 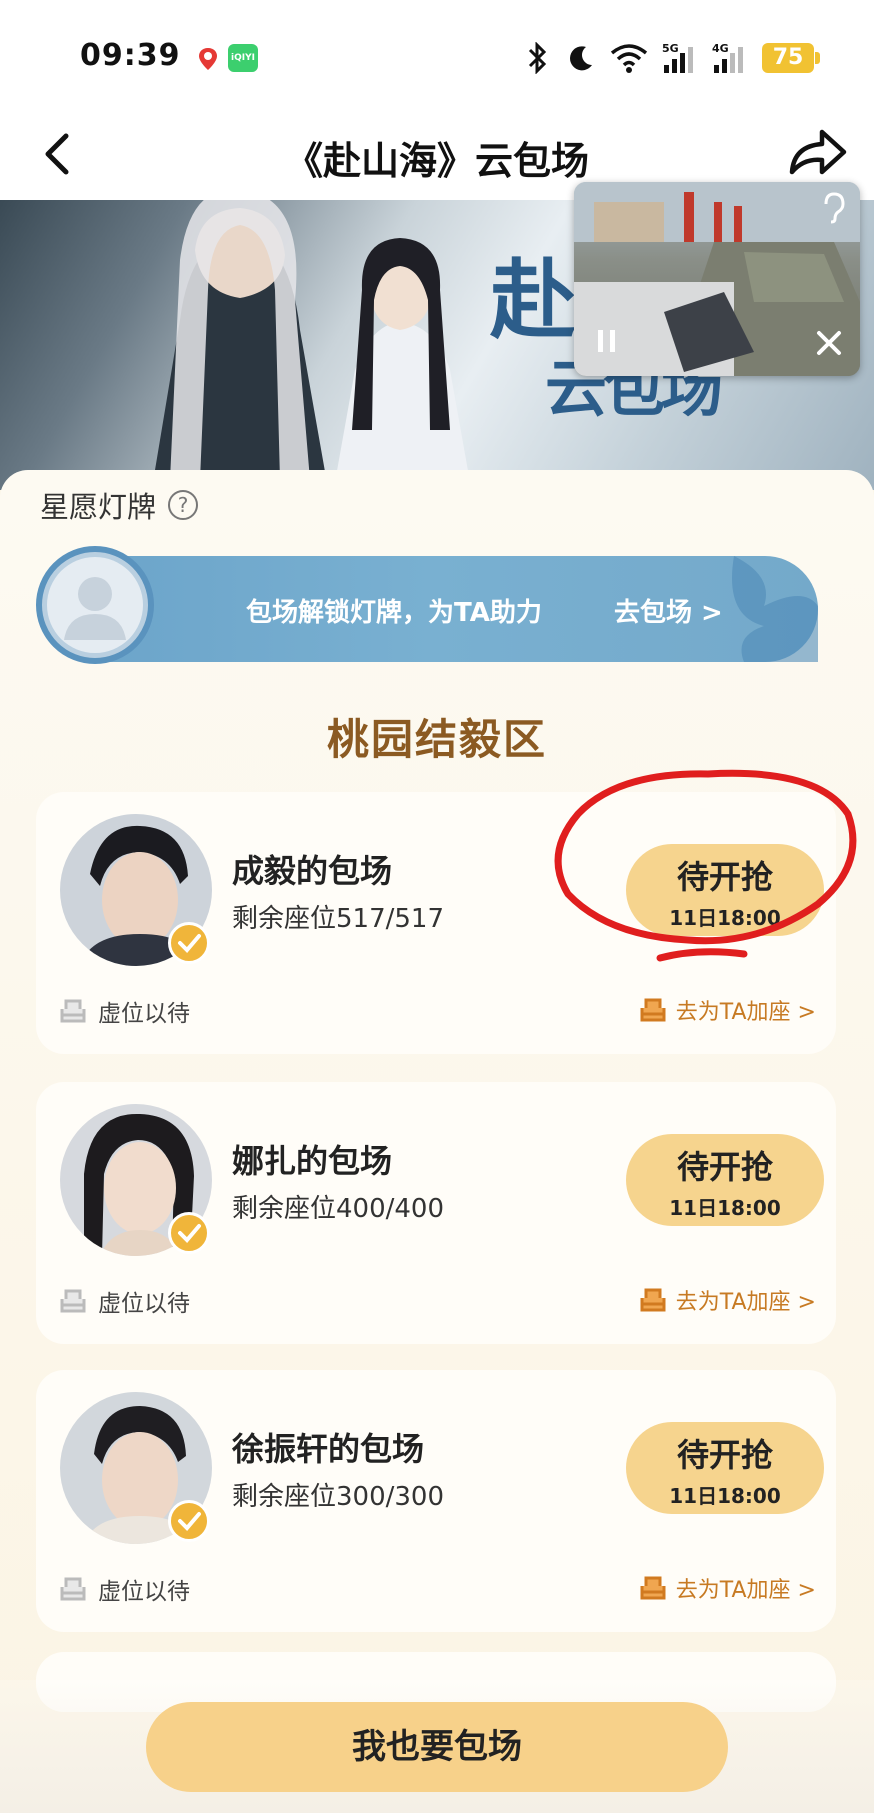 I want to click on close-icon, so click(x=829, y=343).